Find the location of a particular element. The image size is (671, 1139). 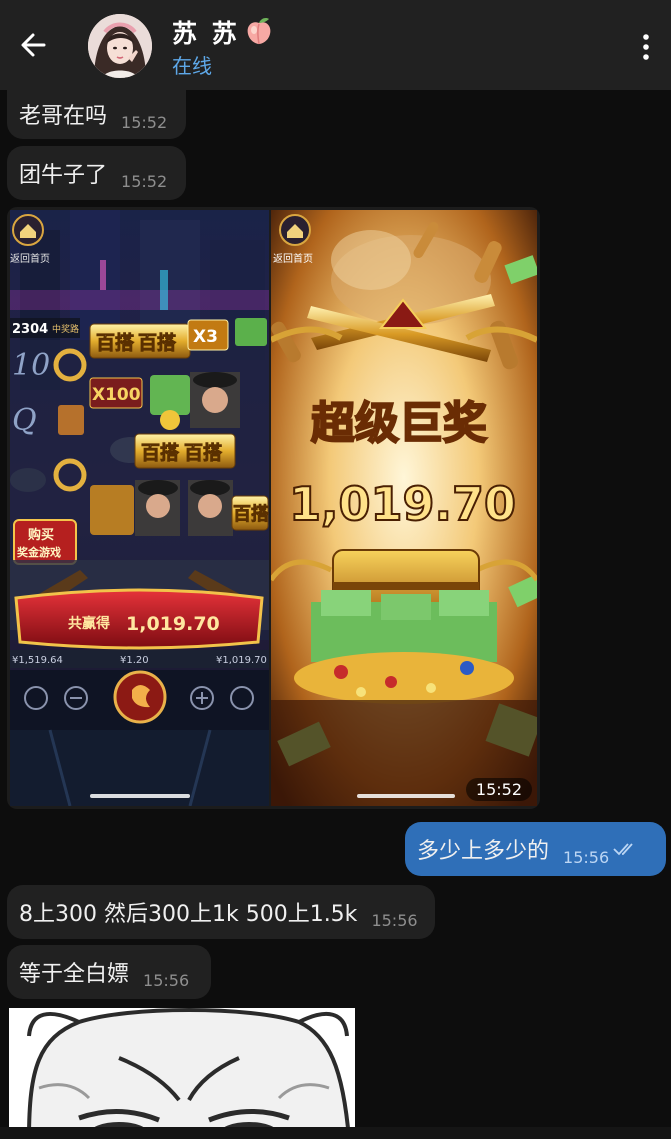

meme-image is located at coordinates (182, 1073).